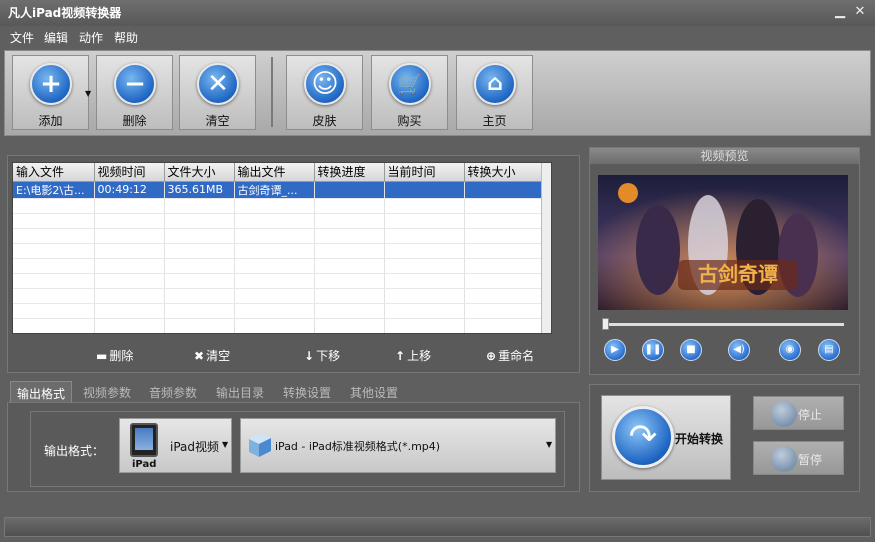  What do you see at coordinates (494, 121) in the screenshot?
I see `home-label: 主页` at bounding box center [494, 121].